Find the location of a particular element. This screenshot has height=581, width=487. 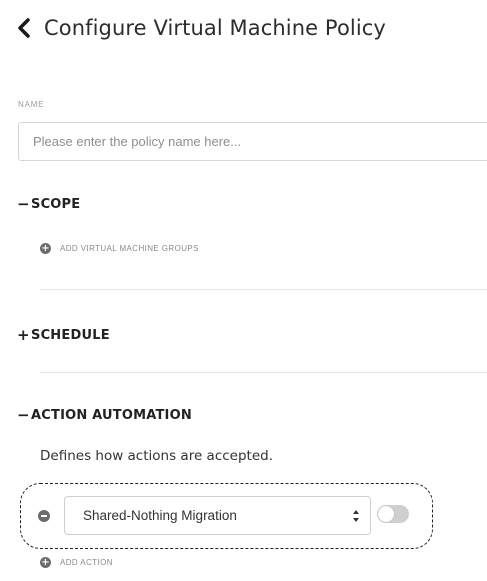

scope-section-title: SCOPE is located at coordinates (56, 204).